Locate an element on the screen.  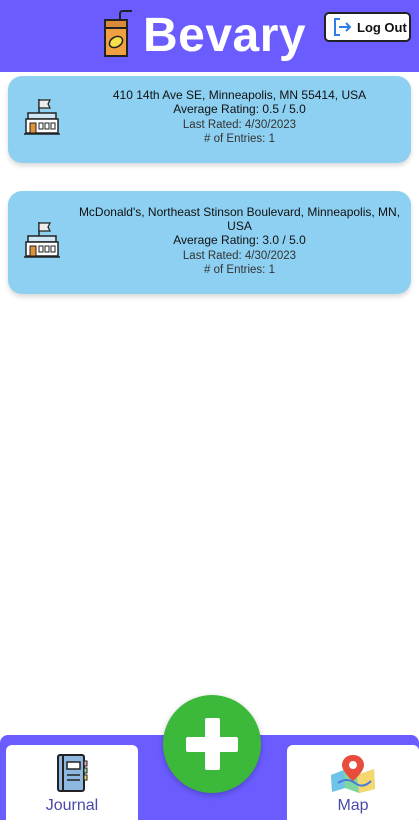
map-tab: Map is located at coordinates (353, 785).